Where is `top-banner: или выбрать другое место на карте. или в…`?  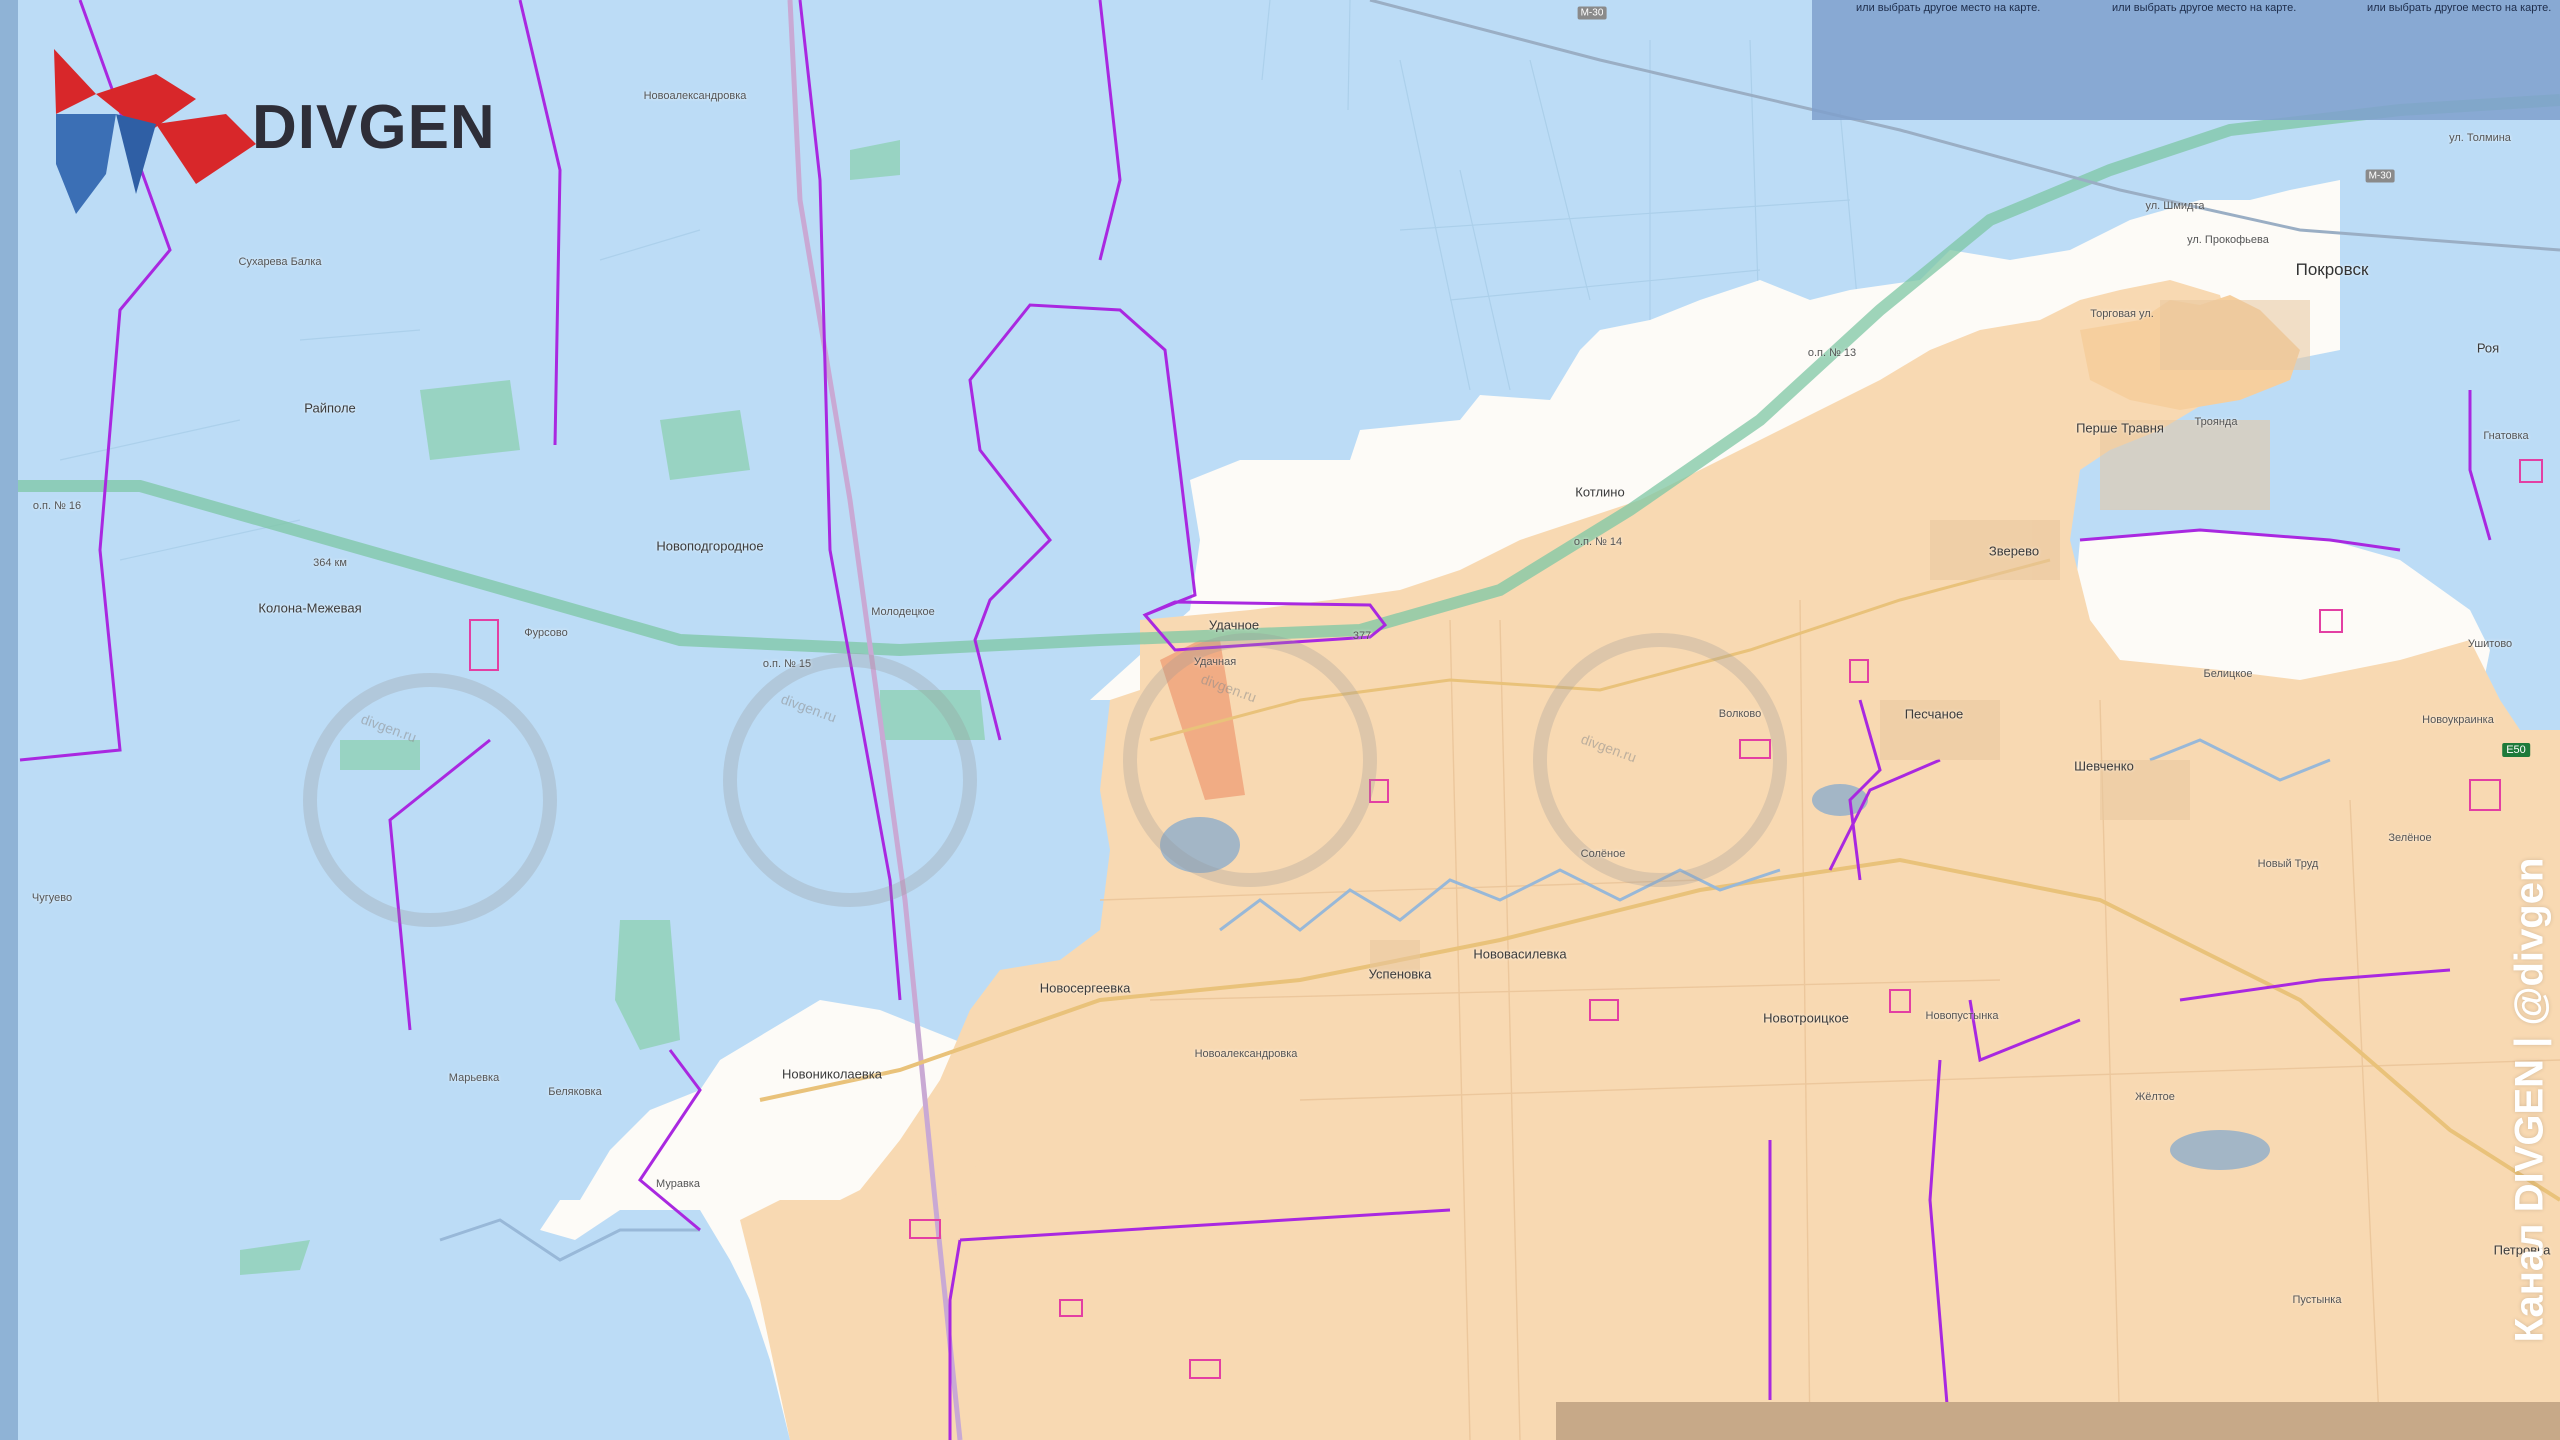
top-banner: или выбрать другое место на карте. или в… is located at coordinates (2186, 60).